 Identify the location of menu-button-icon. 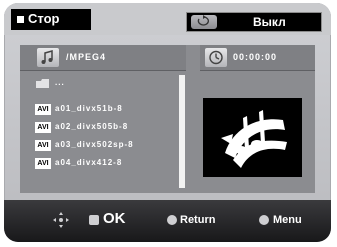
(264, 220).